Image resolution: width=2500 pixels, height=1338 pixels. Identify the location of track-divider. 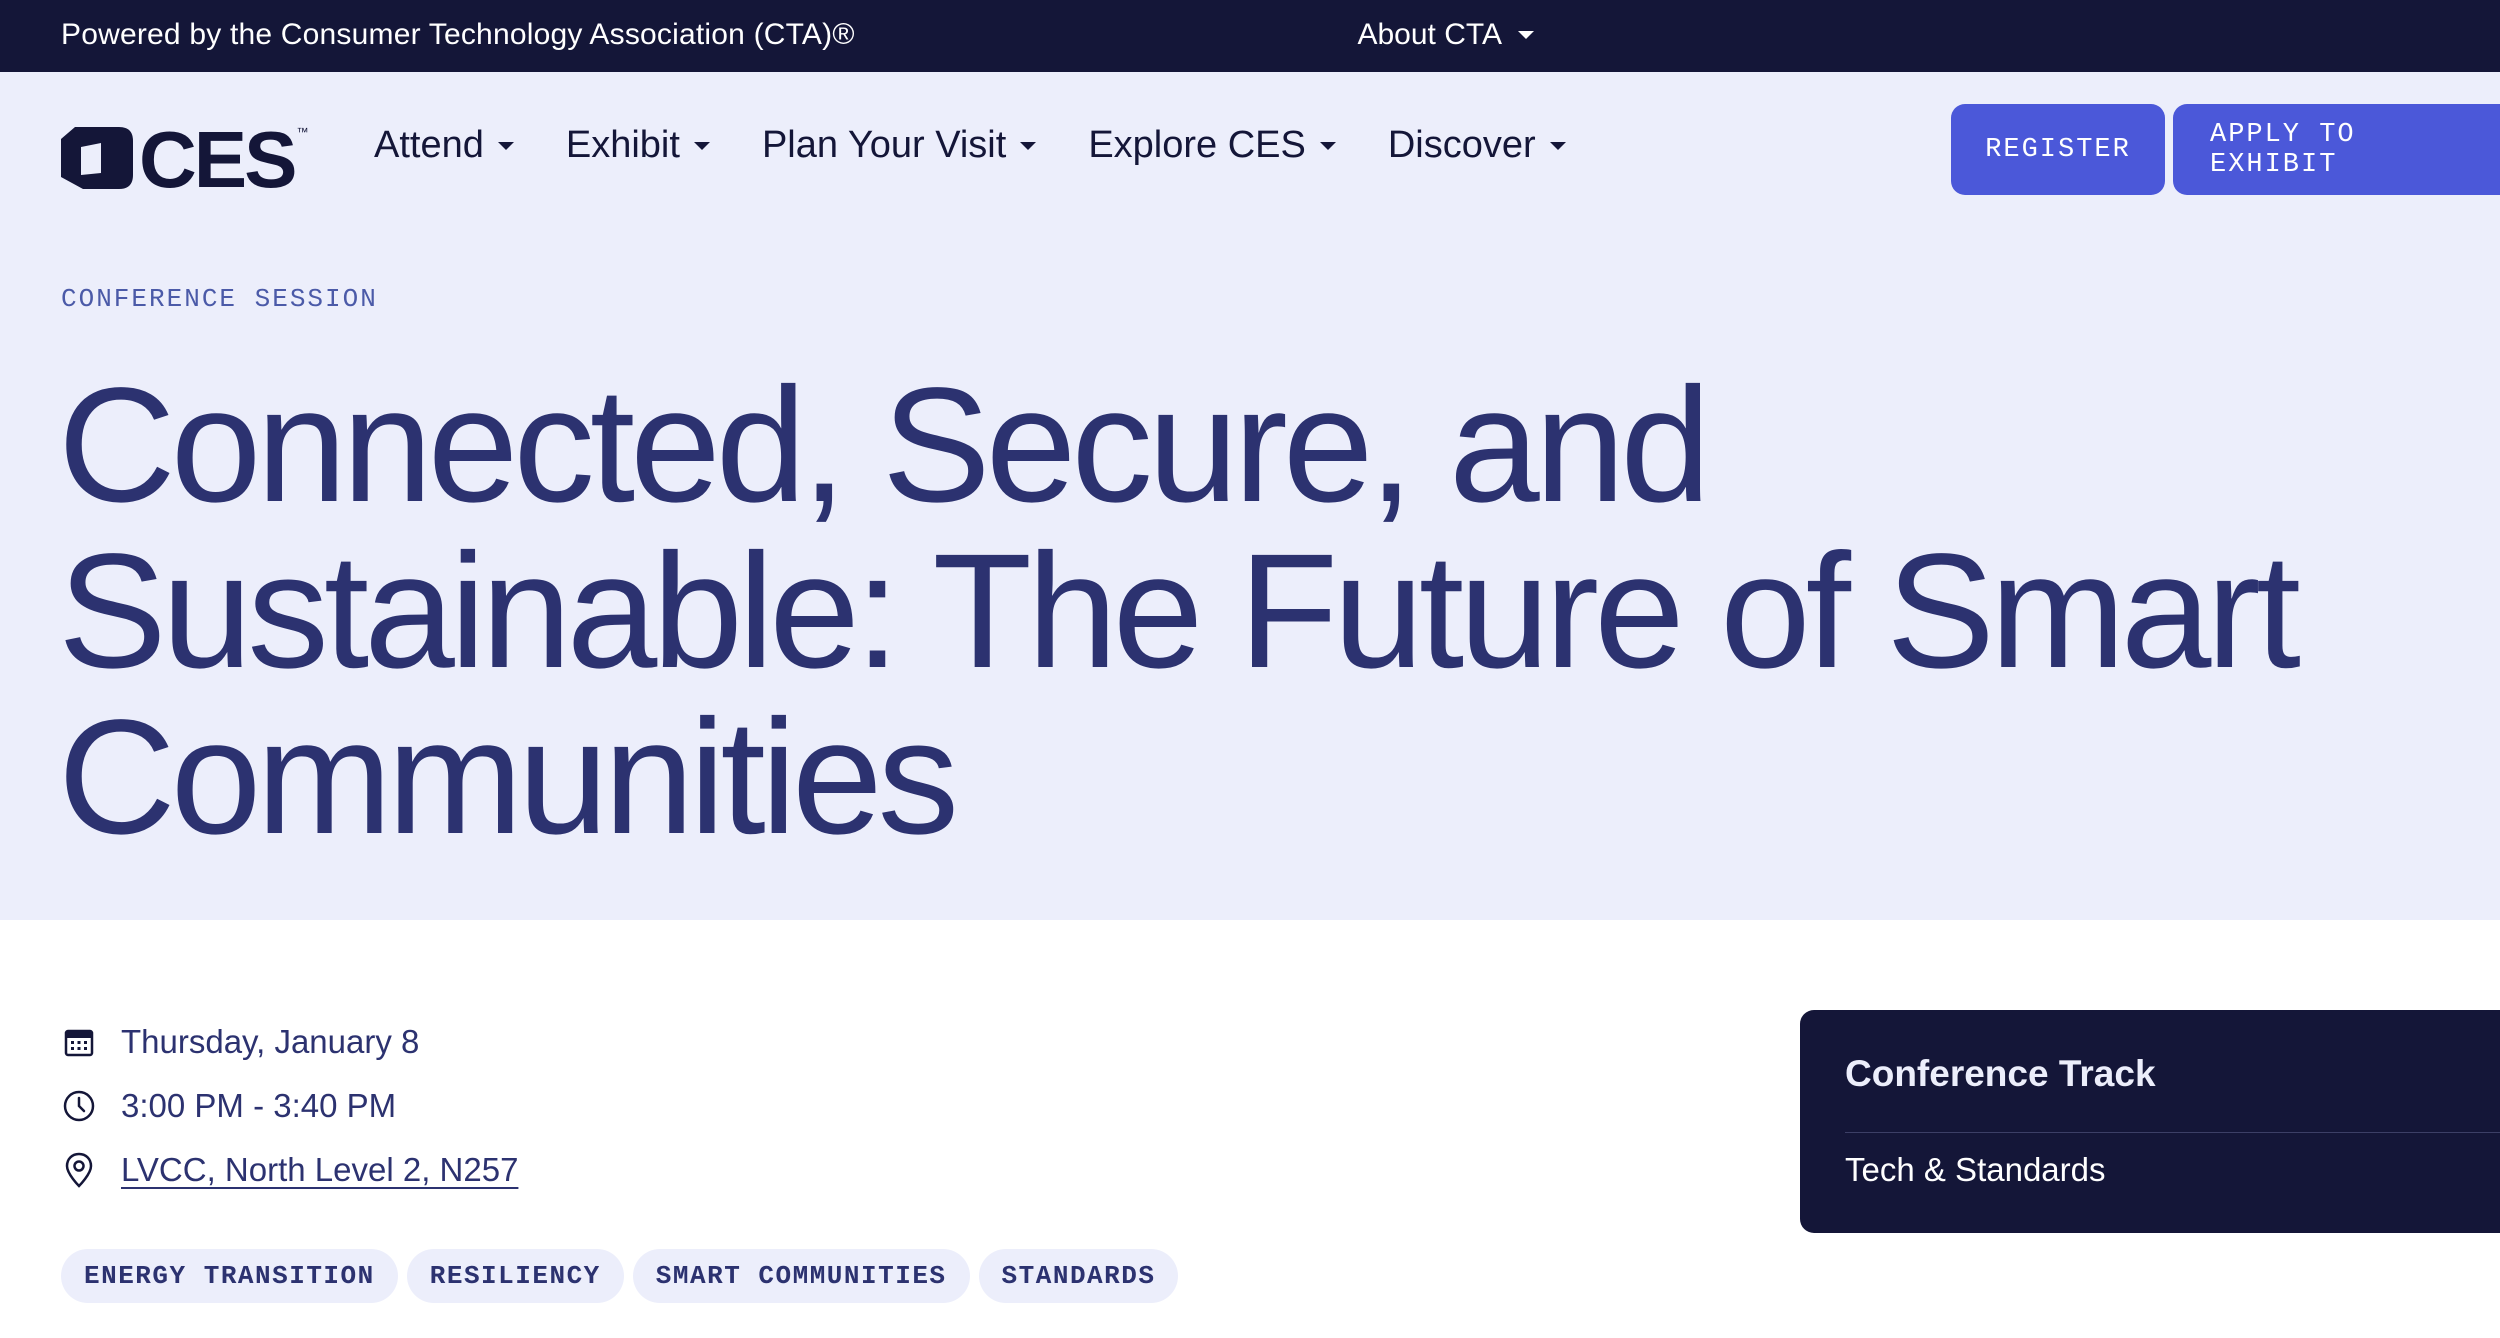
(2172, 1132).